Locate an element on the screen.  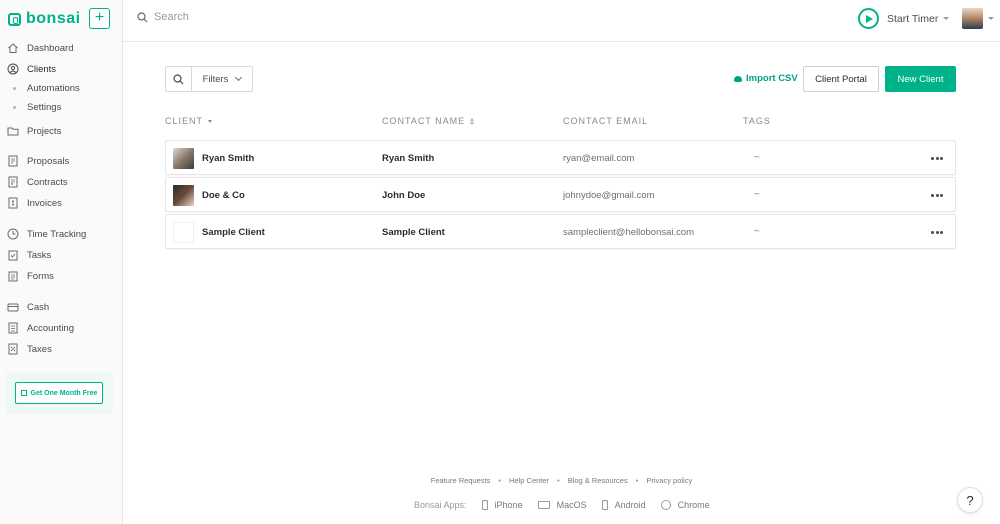
sort-desc-icon is located at coordinates (210, 121).